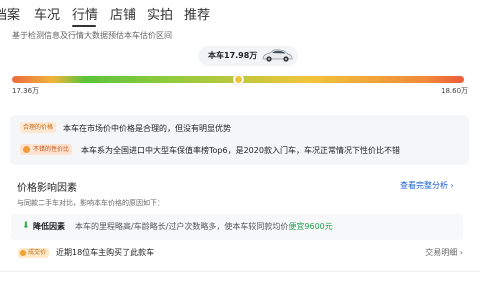  I want to click on deal-price-tag-label: 成交价, so click(37, 252).